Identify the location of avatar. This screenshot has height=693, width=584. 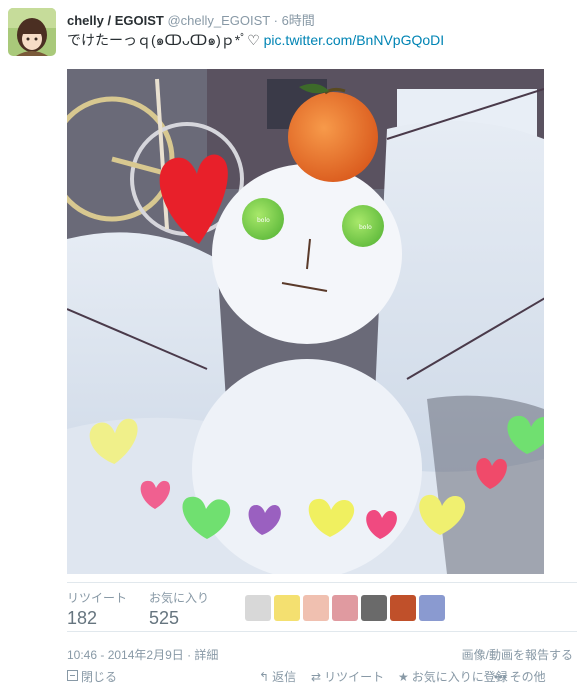
(32, 32).